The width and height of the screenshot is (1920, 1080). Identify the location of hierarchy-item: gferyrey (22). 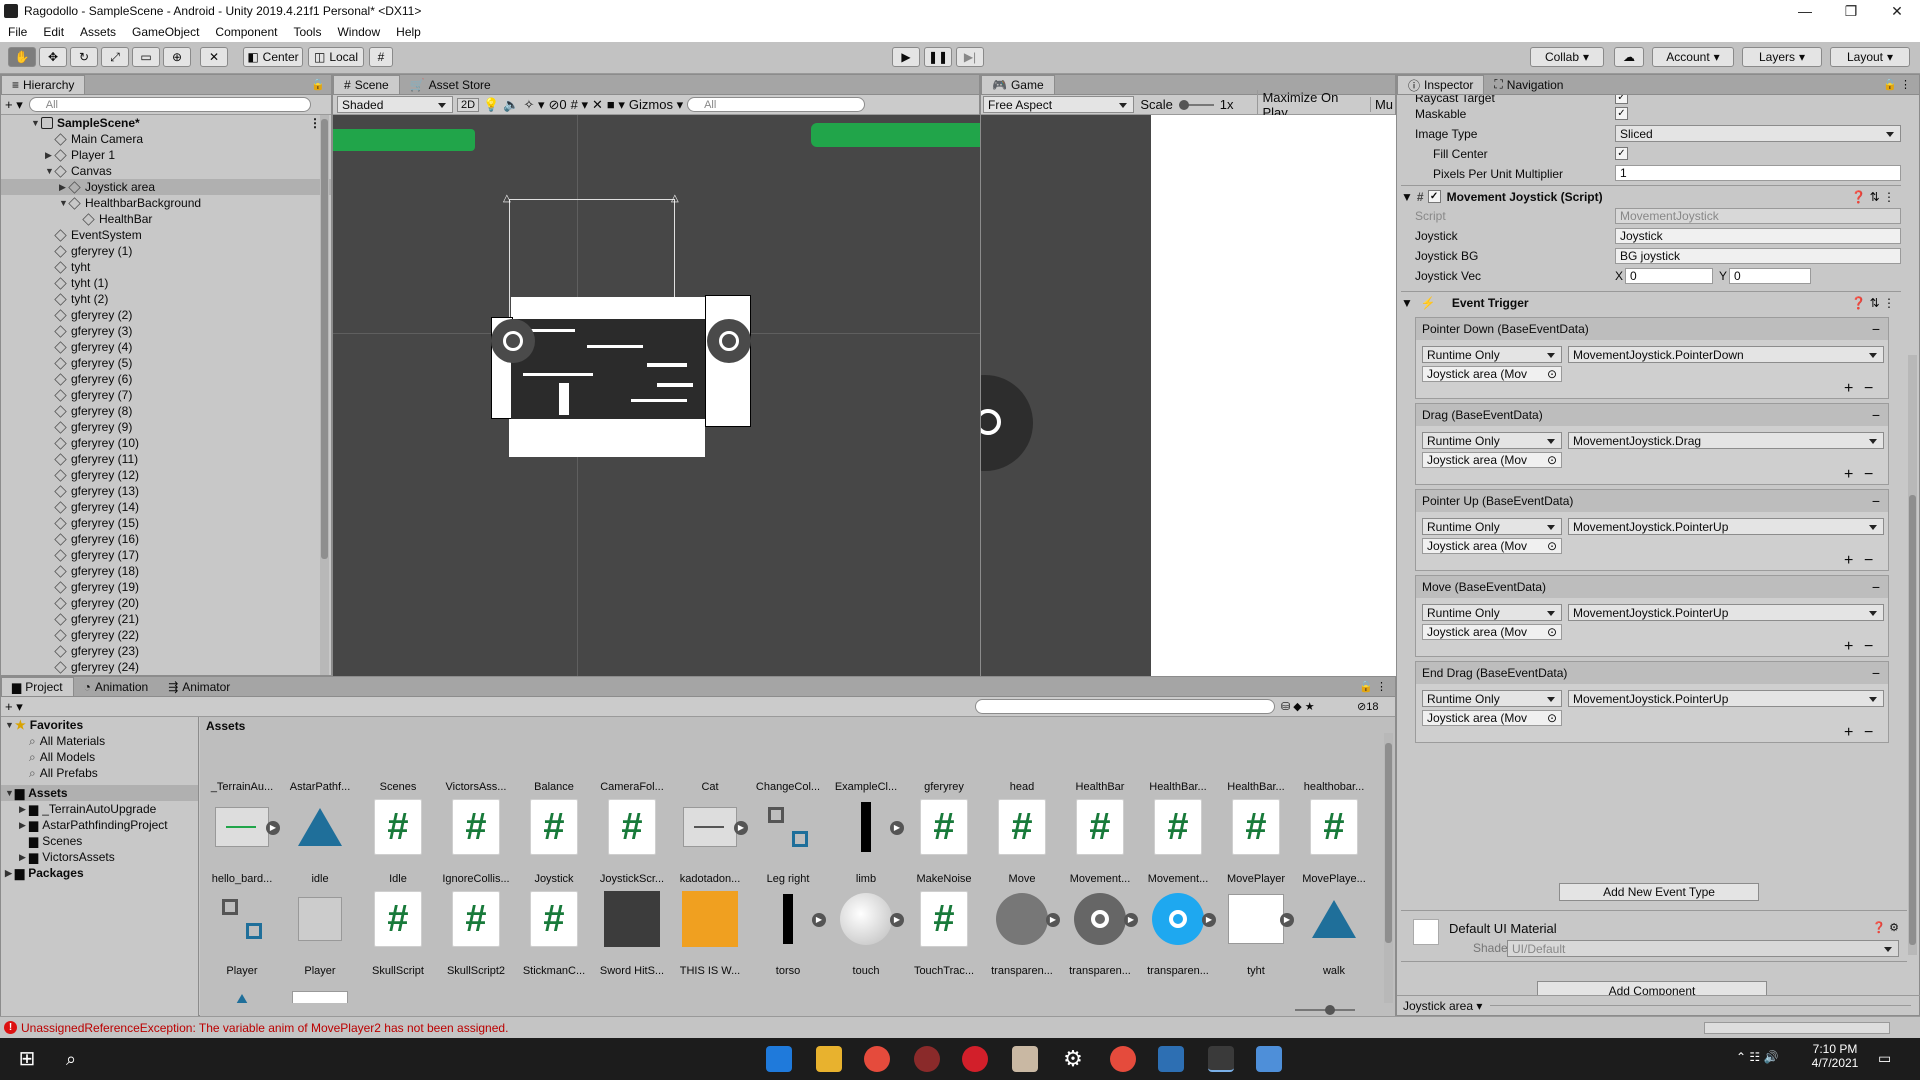
(166, 635).